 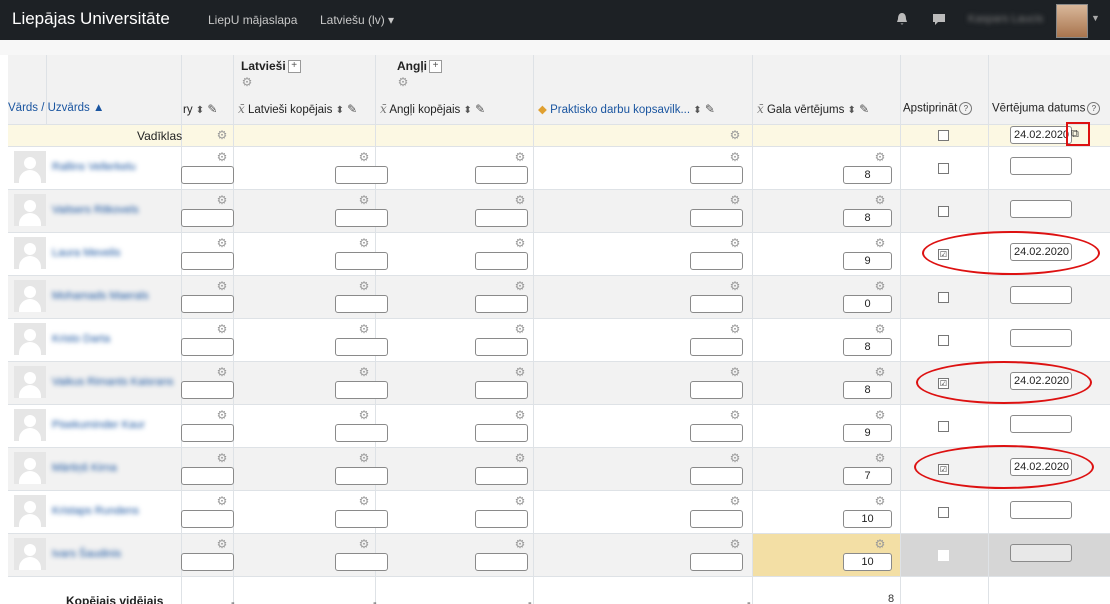 What do you see at coordinates (626, 109) in the screenshot?
I see `column-practical-header: ◆ Praktisko darbu kopsavilk... ⬍ ✎` at bounding box center [626, 109].